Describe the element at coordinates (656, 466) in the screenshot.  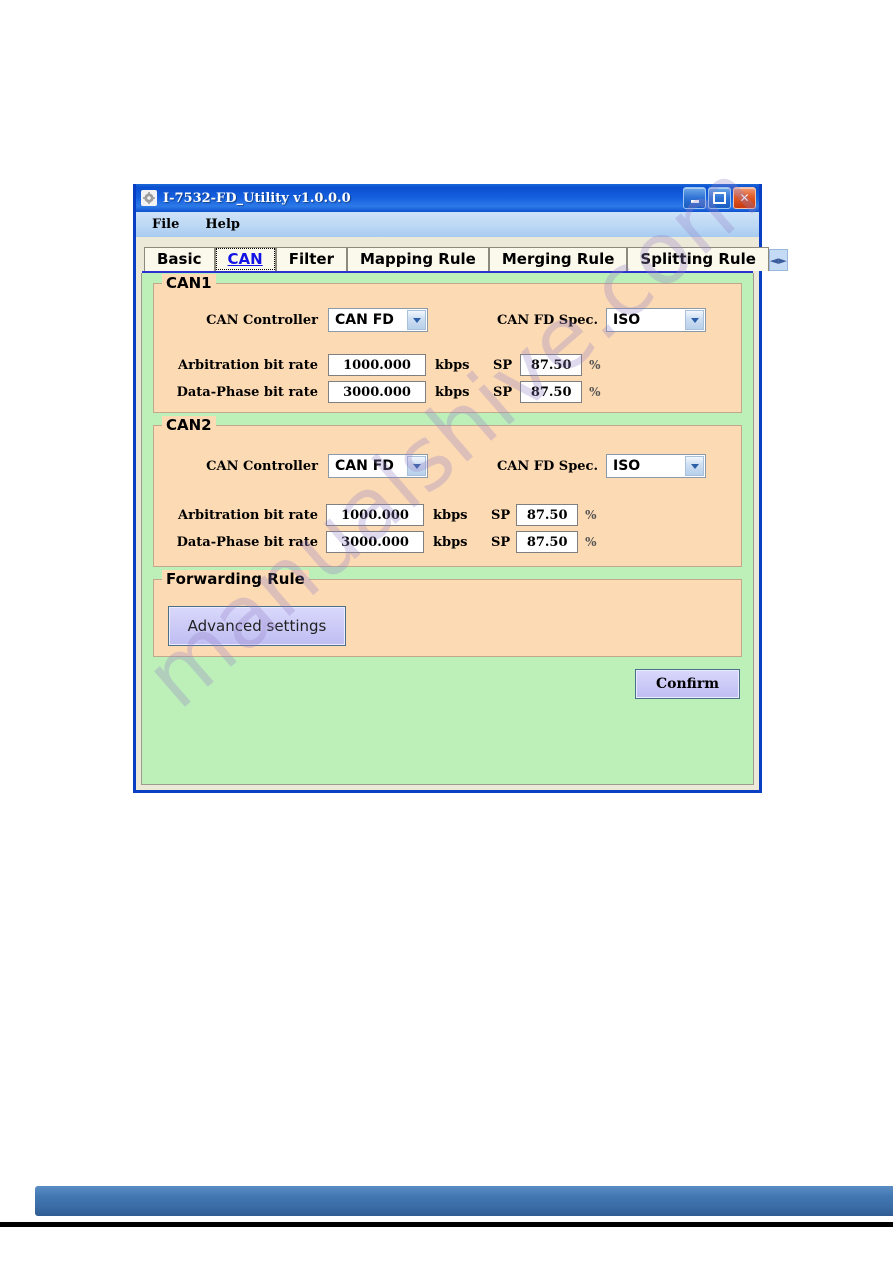
I see `can2-spec-select: ISO` at that location.